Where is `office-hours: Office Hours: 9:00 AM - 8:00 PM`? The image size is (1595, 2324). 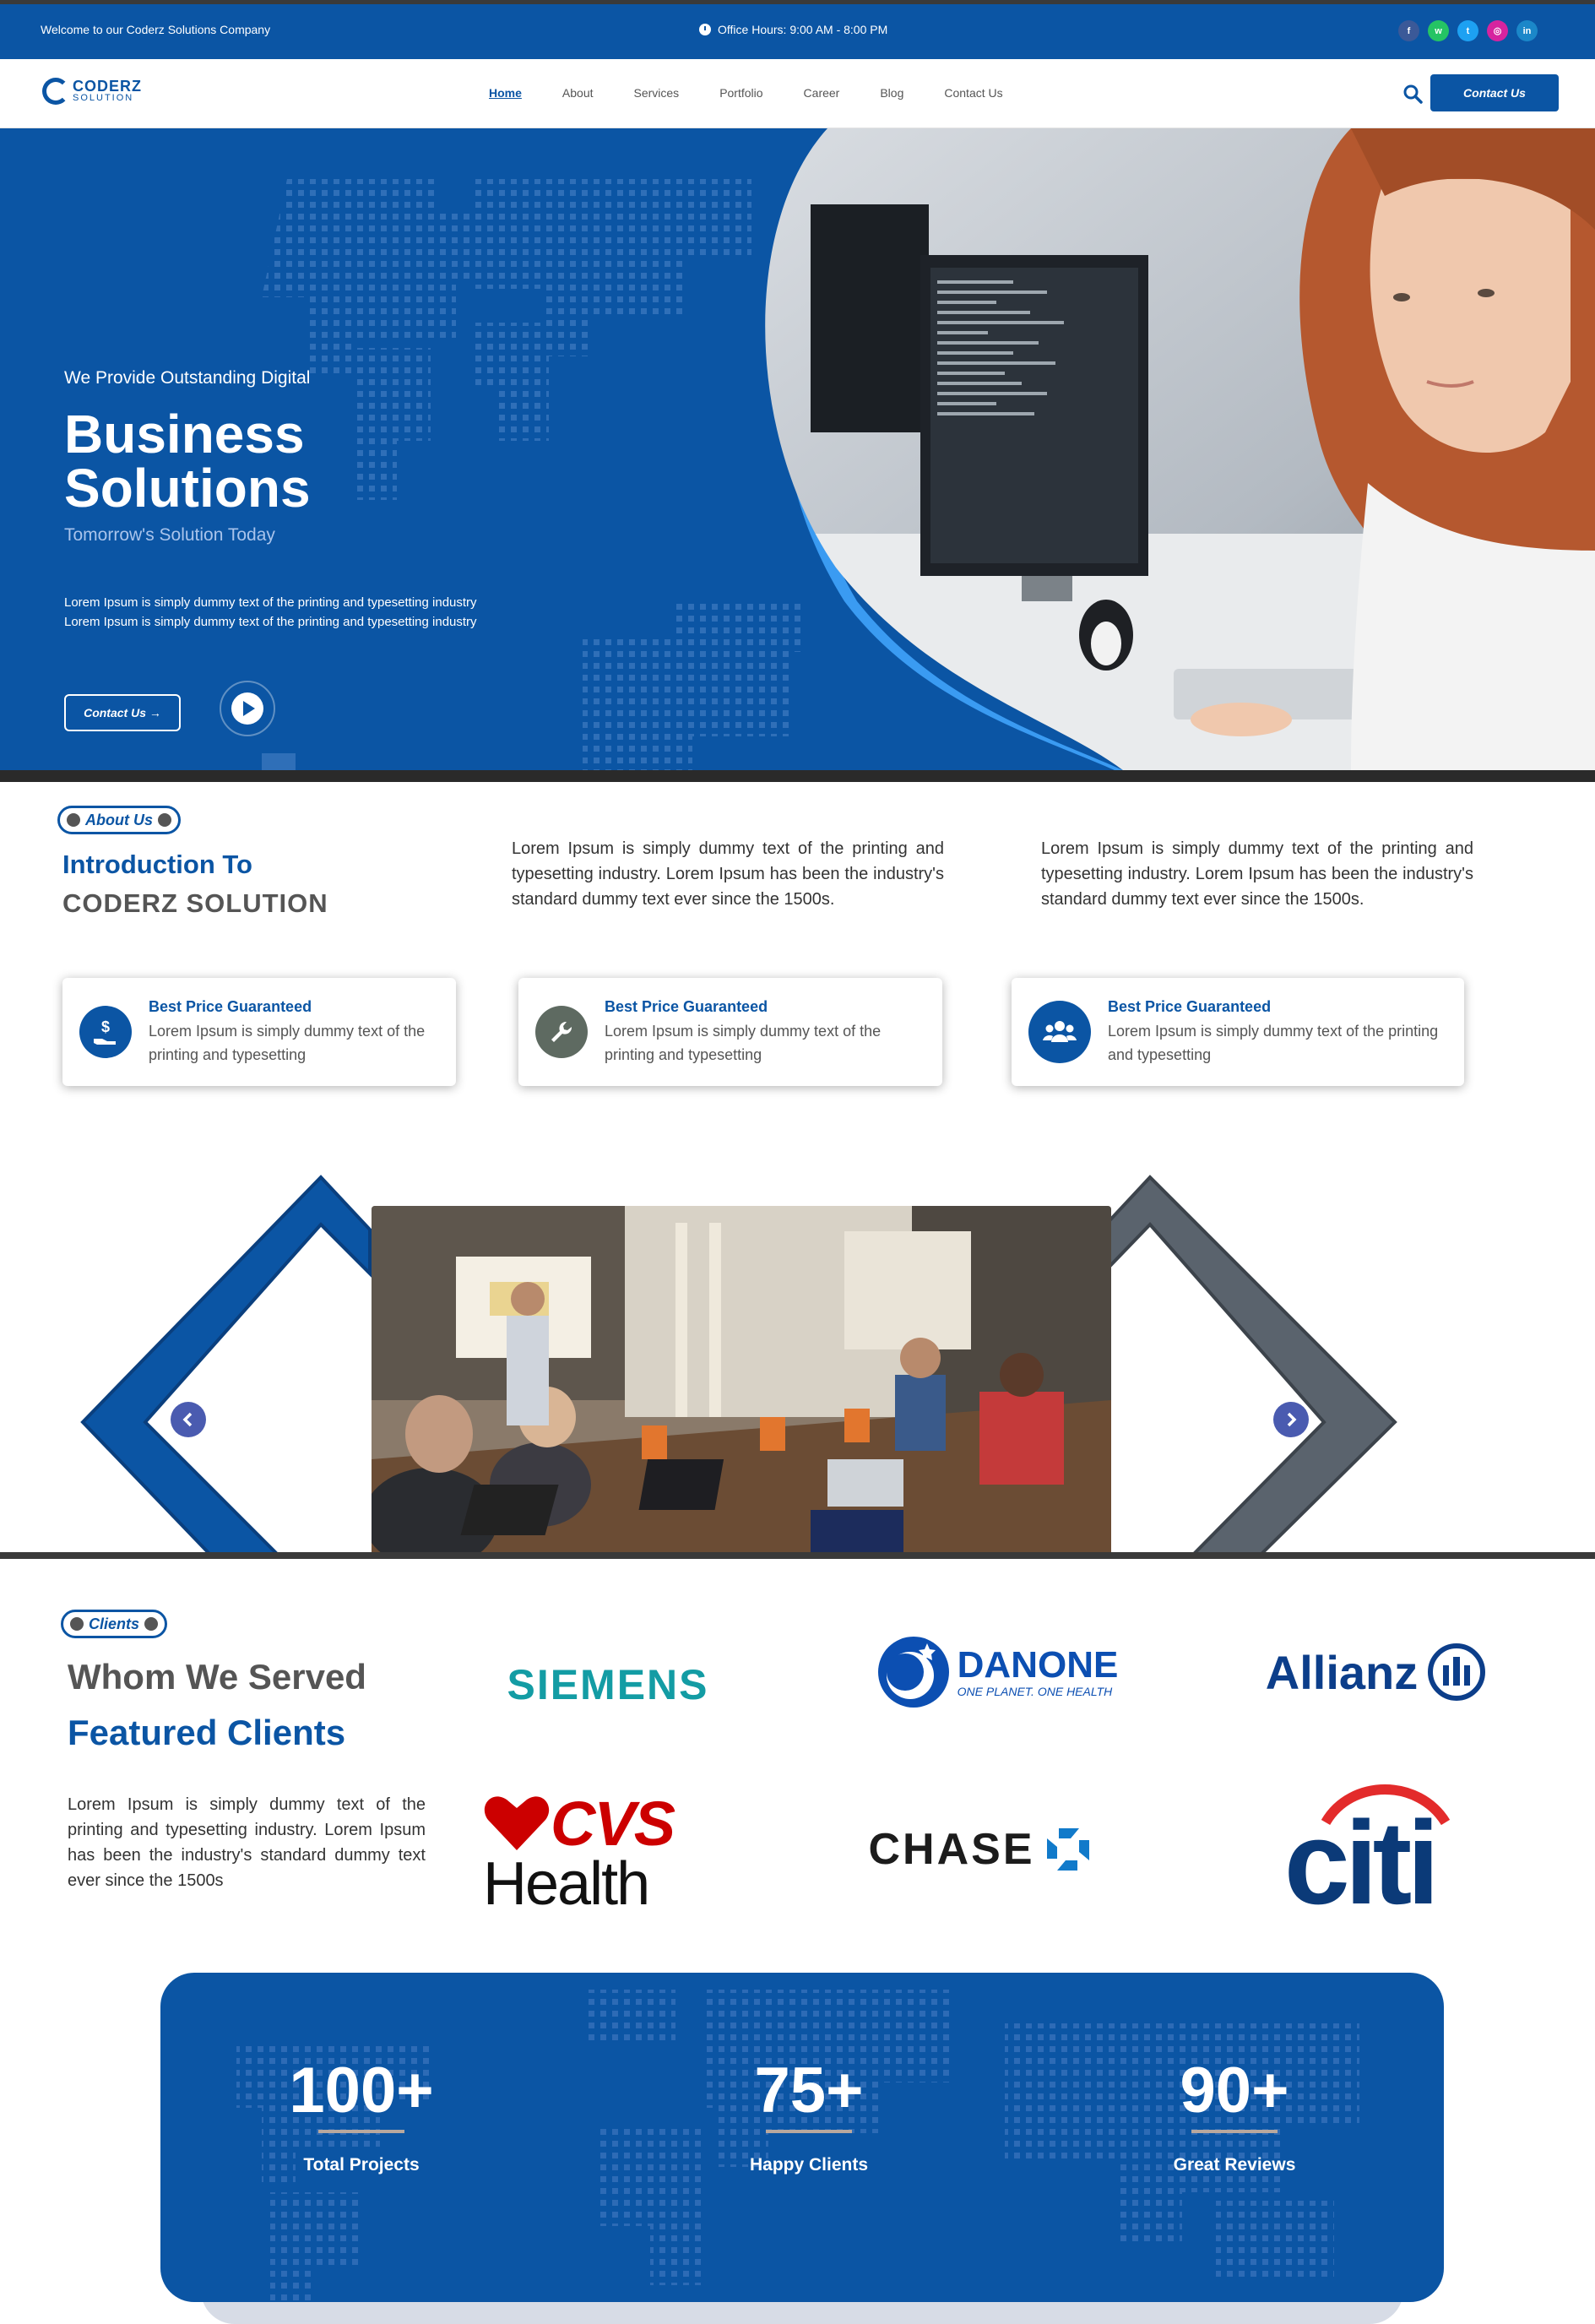
office-hours: Office Hours: 9:00 AM - 8:00 PM is located at coordinates (793, 29).